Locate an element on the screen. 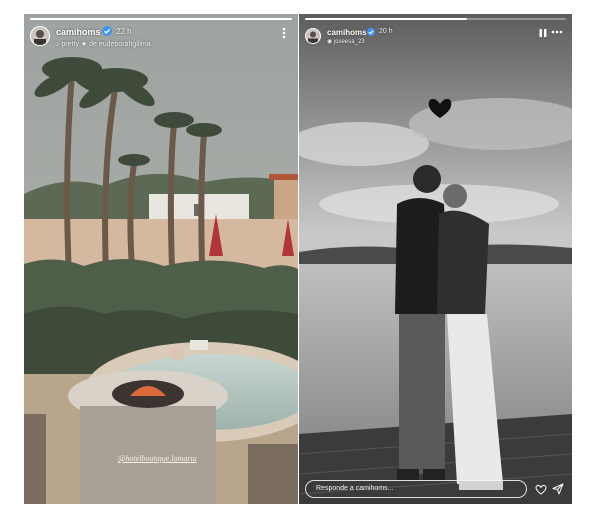 The height and width of the screenshot is (514, 600). at-icon: ◉ is located at coordinates (330, 42).